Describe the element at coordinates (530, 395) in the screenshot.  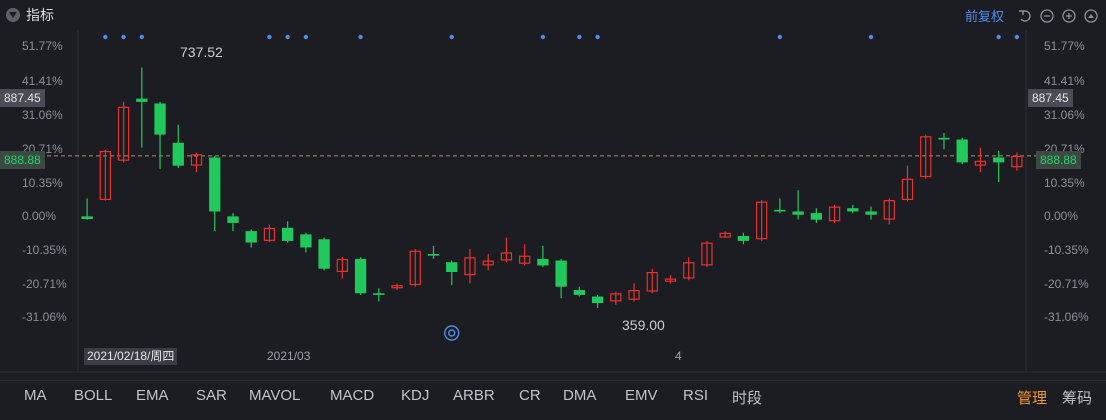
I see `indicator-tab: CR` at that location.